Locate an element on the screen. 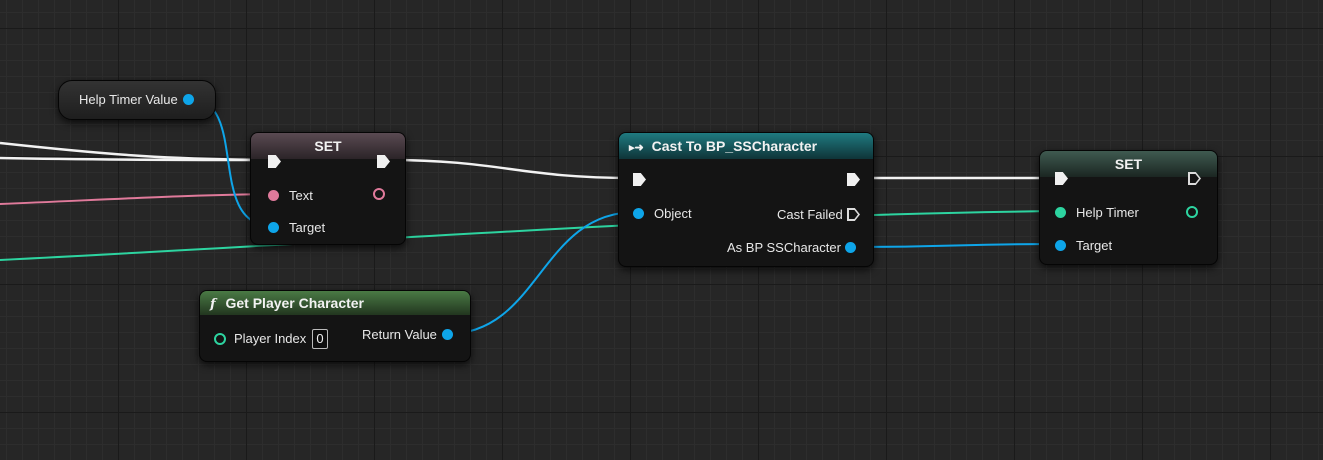  set-help-timer-help-timer-pin is located at coordinates (1060, 212).